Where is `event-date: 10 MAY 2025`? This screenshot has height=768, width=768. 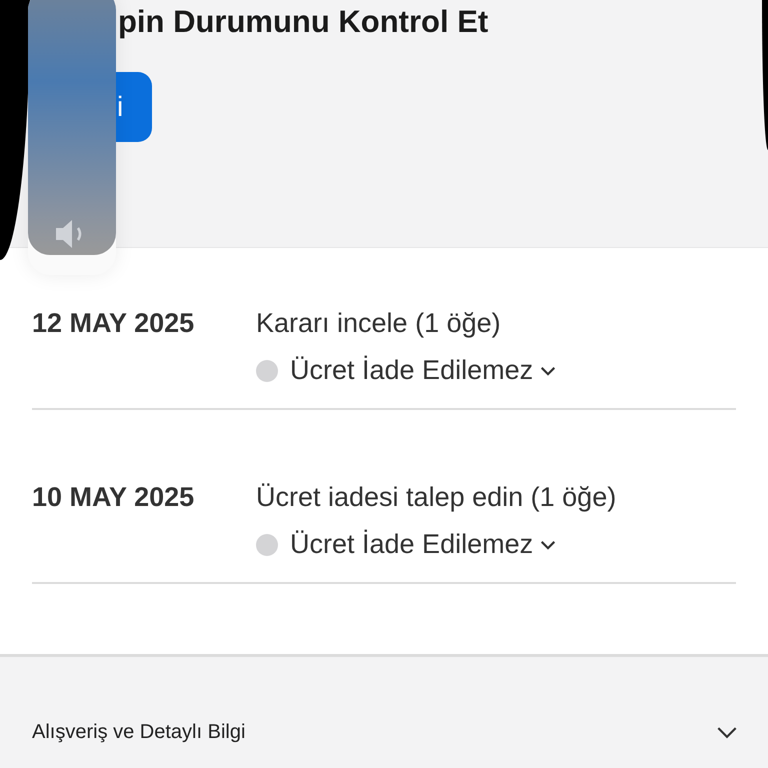
event-date: 10 MAY 2025 is located at coordinates (114, 497).